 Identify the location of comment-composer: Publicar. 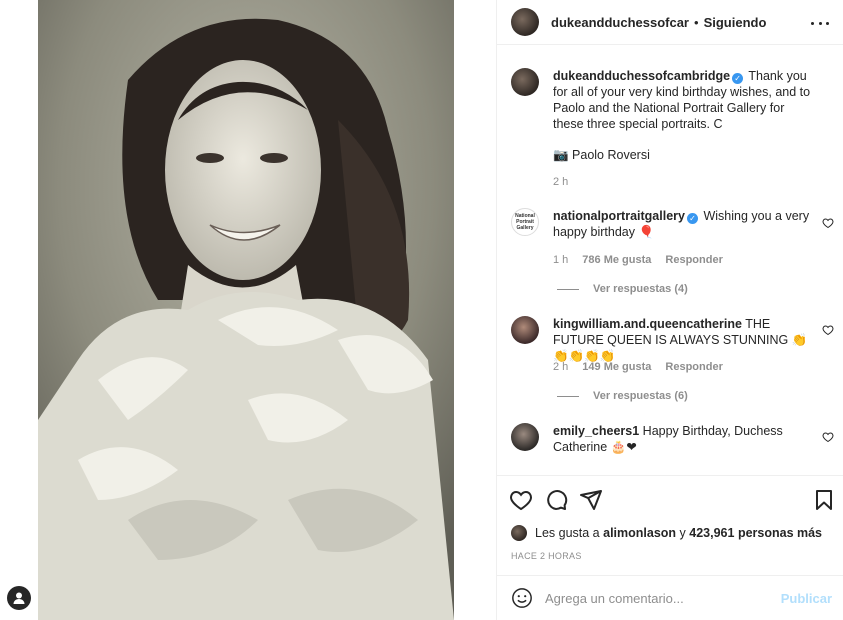
(670, 597).